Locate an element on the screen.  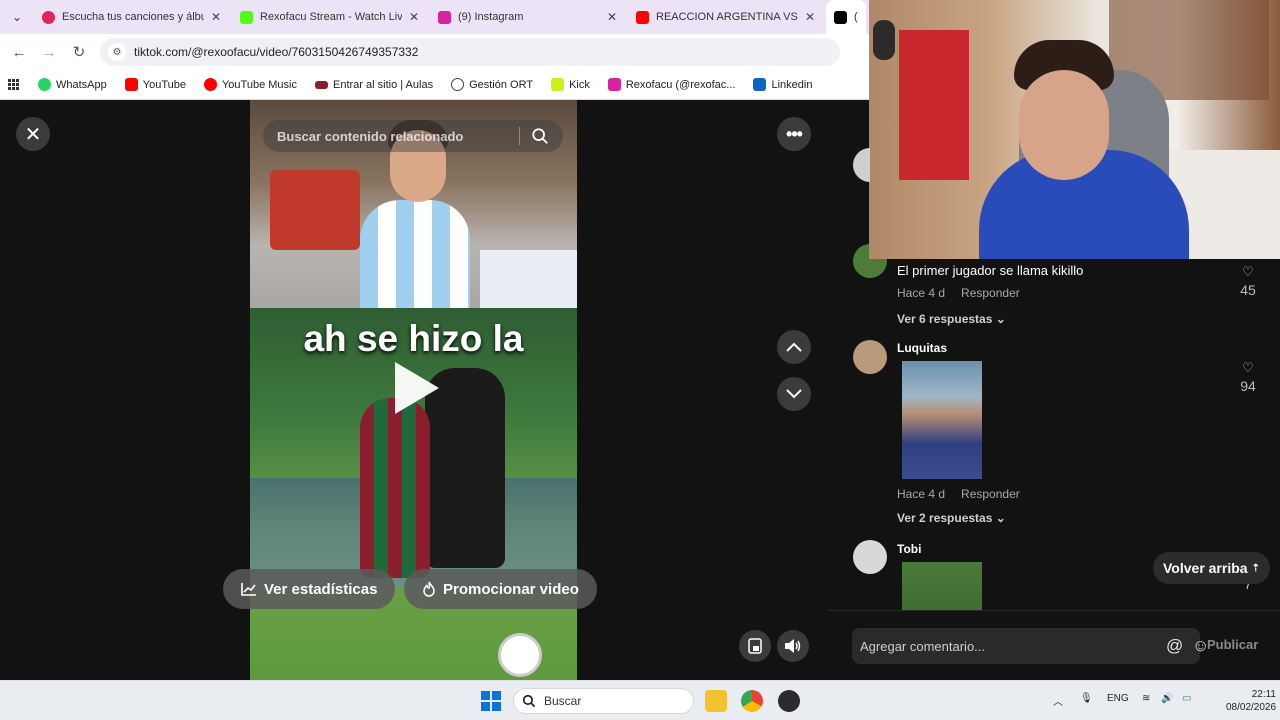
bookmark-gestion-ort: Gestión ORT is located at coordinates (492, 84).